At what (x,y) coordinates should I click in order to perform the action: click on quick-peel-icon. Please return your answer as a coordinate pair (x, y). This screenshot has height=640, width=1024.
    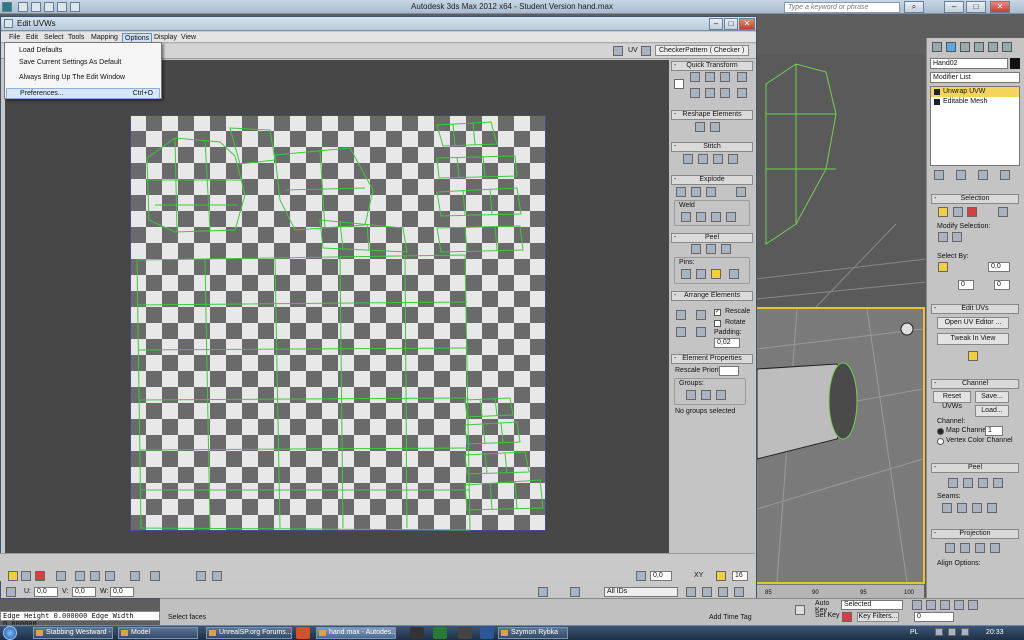
    Looking at the image, I should click on (953, 483).